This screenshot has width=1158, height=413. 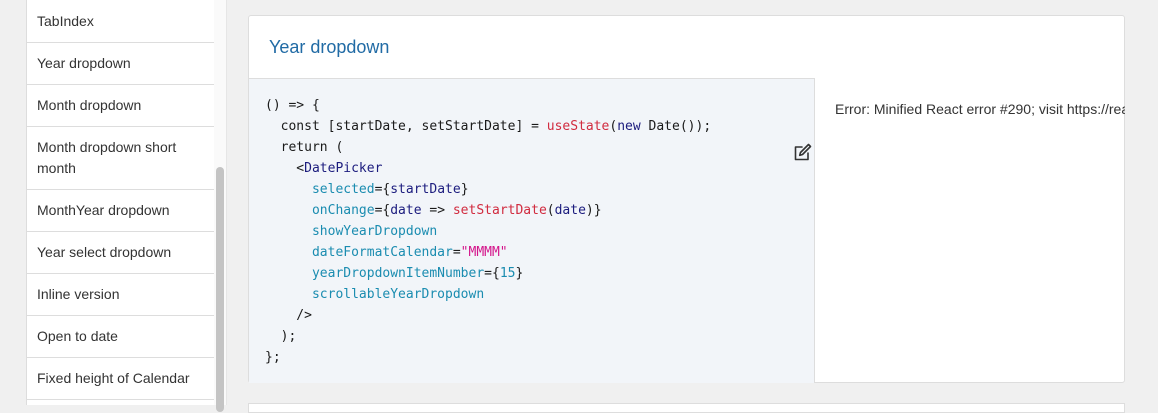 What do you see at coordinates (320, 210) in the screenshot?
I see `code-attribute: onChange` at bounding box center [320, 210].